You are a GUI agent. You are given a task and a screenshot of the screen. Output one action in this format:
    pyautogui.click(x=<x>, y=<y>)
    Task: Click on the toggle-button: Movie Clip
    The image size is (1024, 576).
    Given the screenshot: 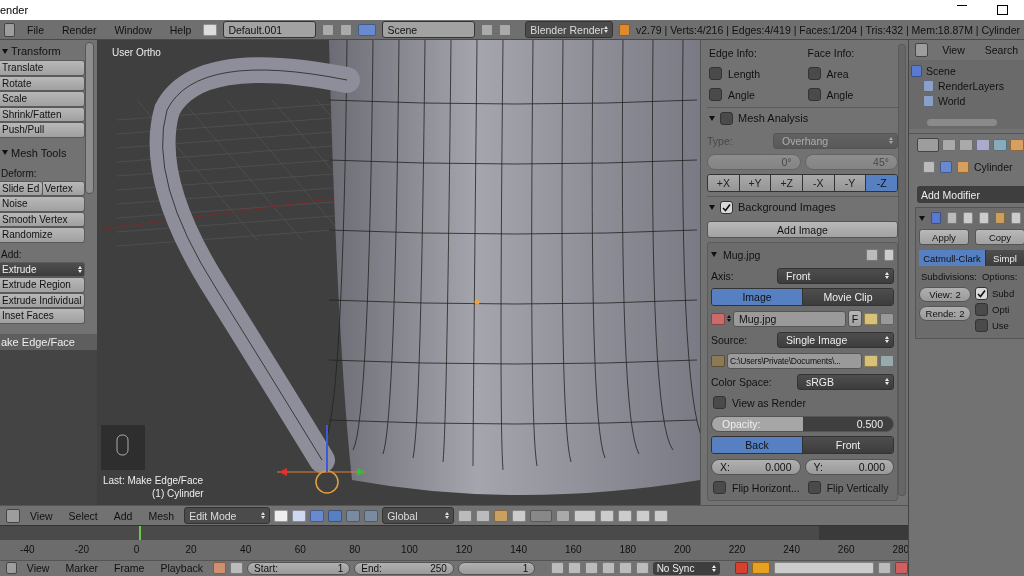 What is the action you would take?
    pyautogui.click(x=848, y=297)
    